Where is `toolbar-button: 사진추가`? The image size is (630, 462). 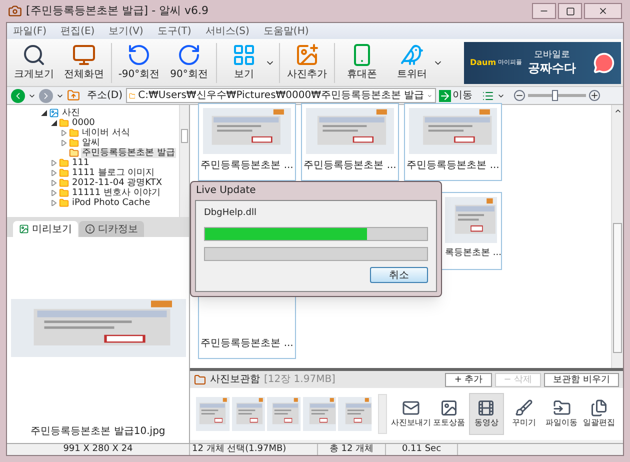
toolbar-button: 사진추가 is located at coordinates (307, 62).